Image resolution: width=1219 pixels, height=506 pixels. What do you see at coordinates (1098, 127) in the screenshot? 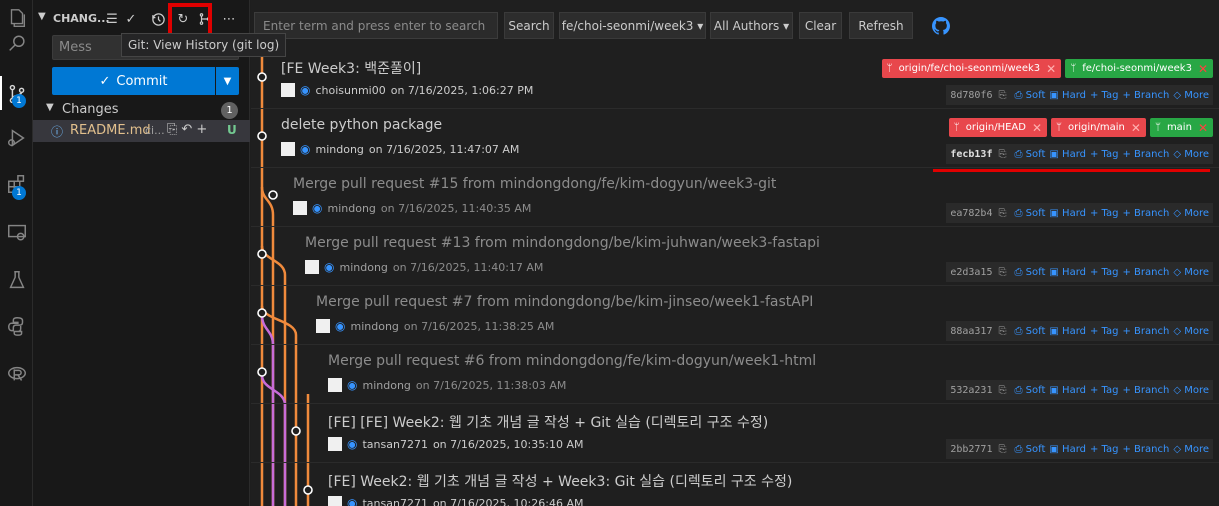
I see `ref-badge: ᛘ origin/main ✕` at bounding box center [1098, 127].